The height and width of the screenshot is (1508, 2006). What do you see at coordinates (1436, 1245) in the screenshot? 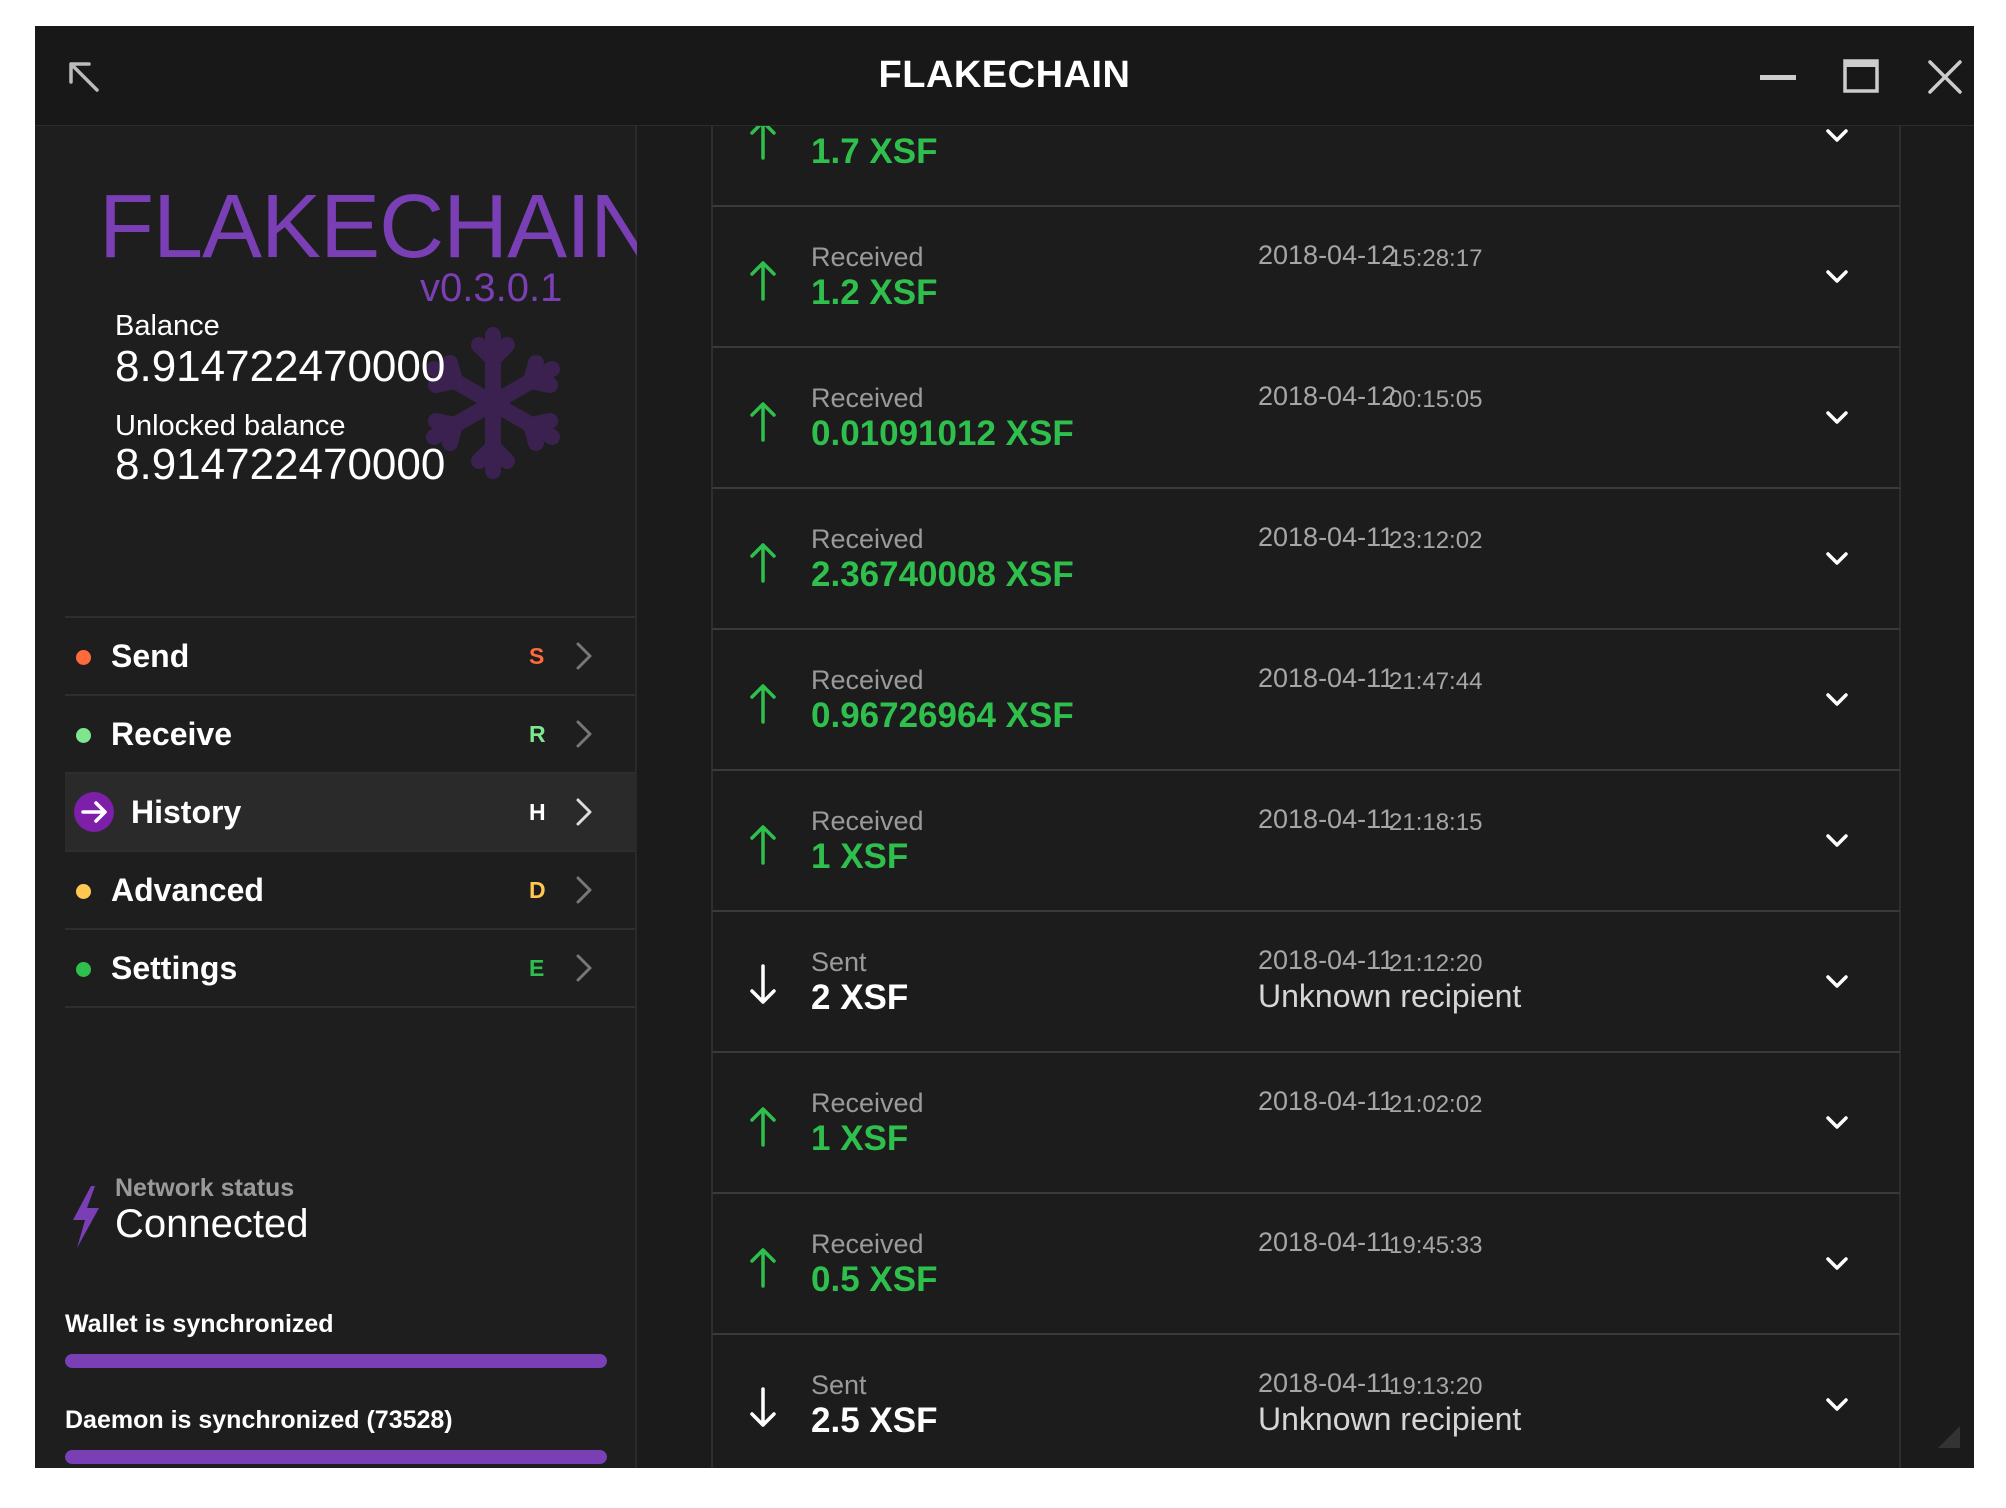
I see `transaction-time: 19:45:33` at bounding box center [1436, 1245].